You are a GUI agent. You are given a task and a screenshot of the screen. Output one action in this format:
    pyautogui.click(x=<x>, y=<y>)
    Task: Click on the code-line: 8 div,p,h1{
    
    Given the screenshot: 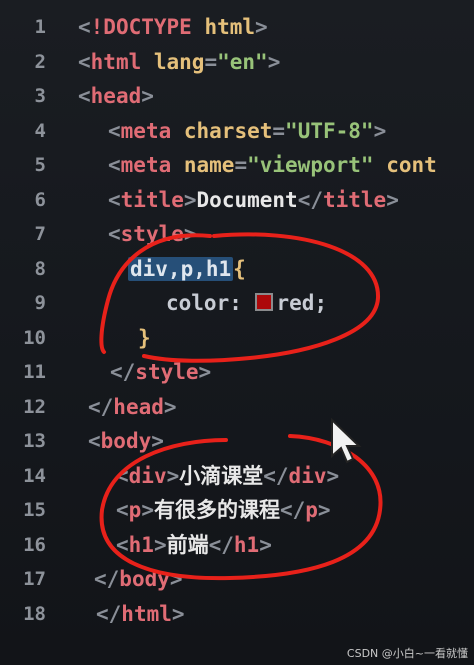 What is the action you would take?
    pyautogui.click(x=237, y=269)
    